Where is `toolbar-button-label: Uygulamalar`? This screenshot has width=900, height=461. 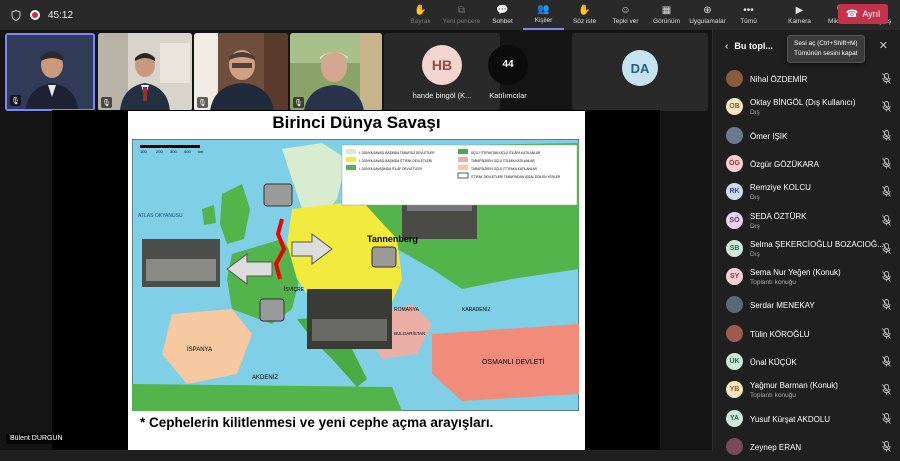
toolbar-button-label: Uygulamalar is located at coordinates (707, 21).